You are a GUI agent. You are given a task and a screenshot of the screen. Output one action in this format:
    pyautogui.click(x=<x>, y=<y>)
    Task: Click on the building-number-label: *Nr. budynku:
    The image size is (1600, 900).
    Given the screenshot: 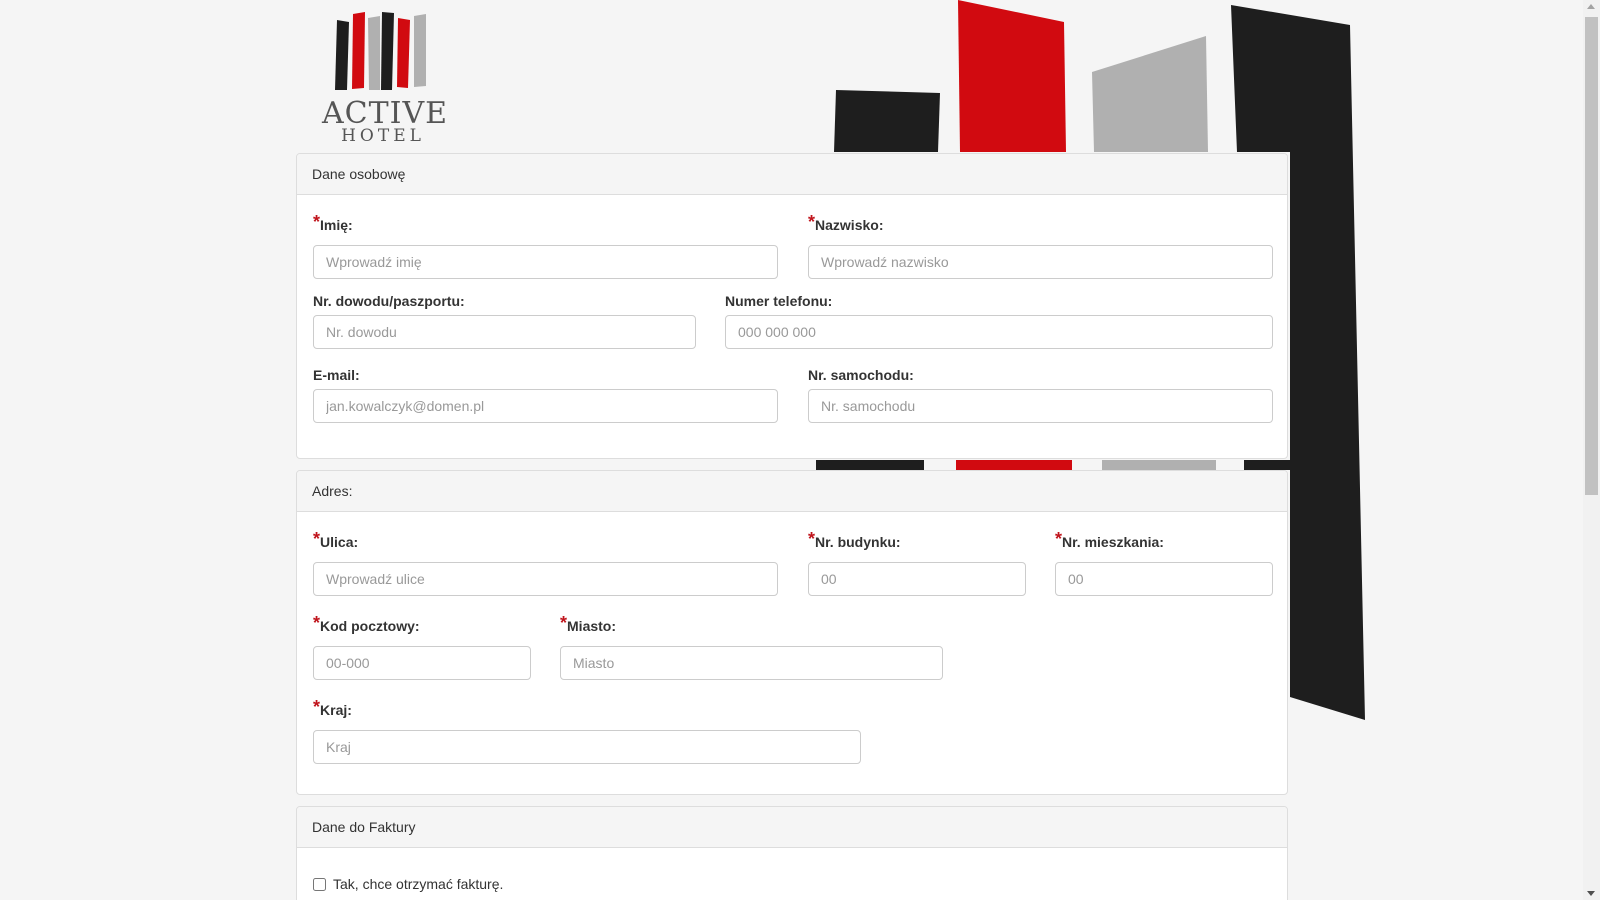 What is the action you would take?
    pyautogui.click(x=854, y=539)
    